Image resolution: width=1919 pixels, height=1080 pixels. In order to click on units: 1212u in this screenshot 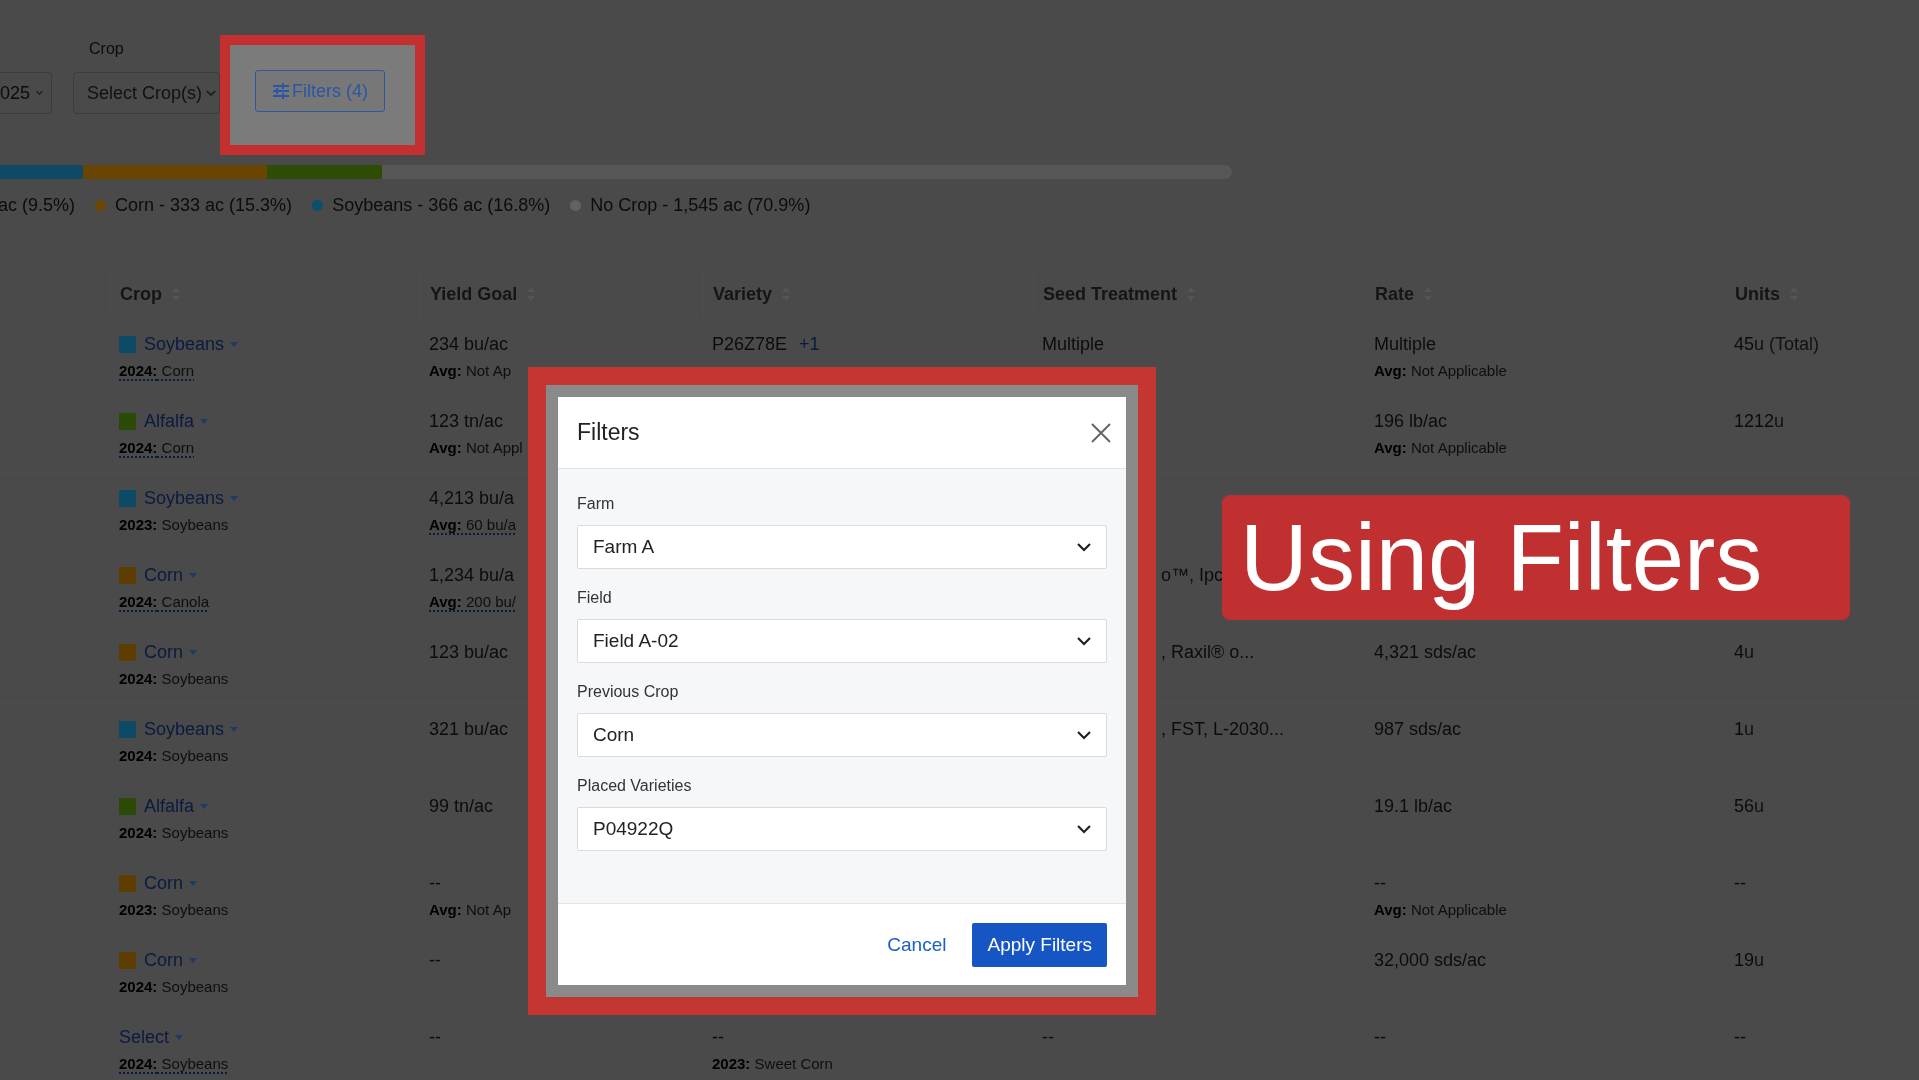, I will do `click(1759, 421)`.